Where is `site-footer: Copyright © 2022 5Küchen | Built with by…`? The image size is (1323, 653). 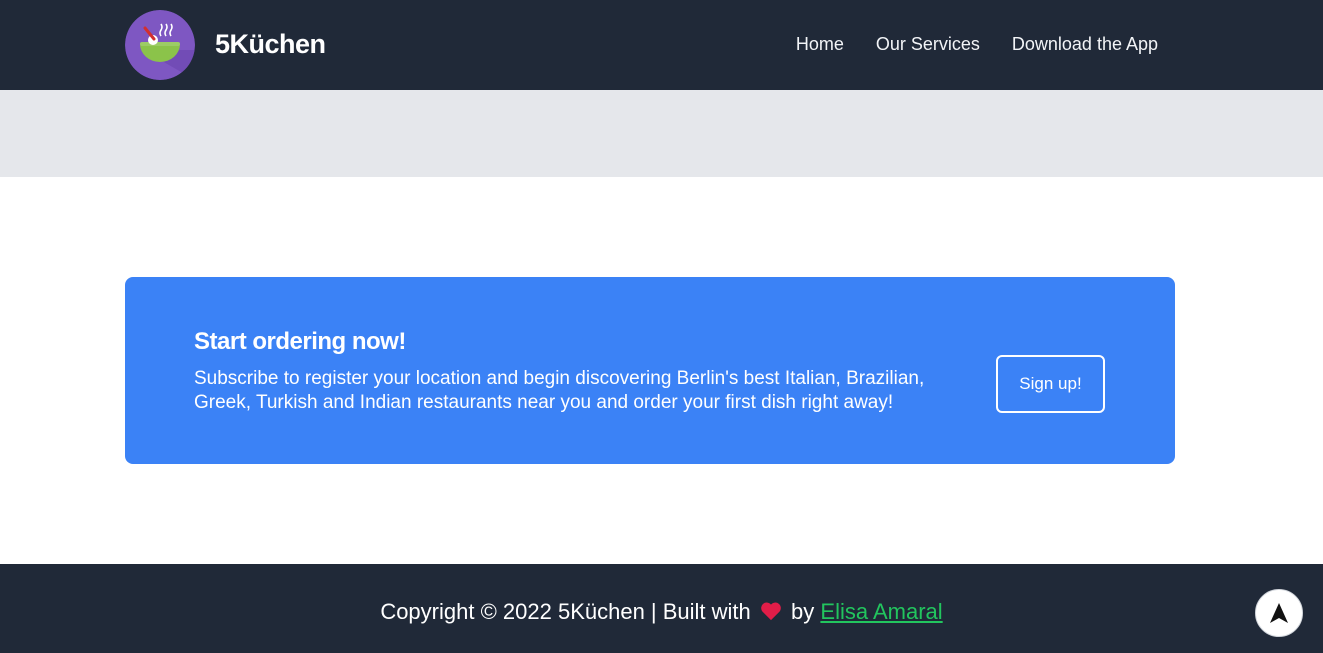 site-footer: Copyright © 2022 5Küchen | Built with by… is located at coordinates (661, 608).